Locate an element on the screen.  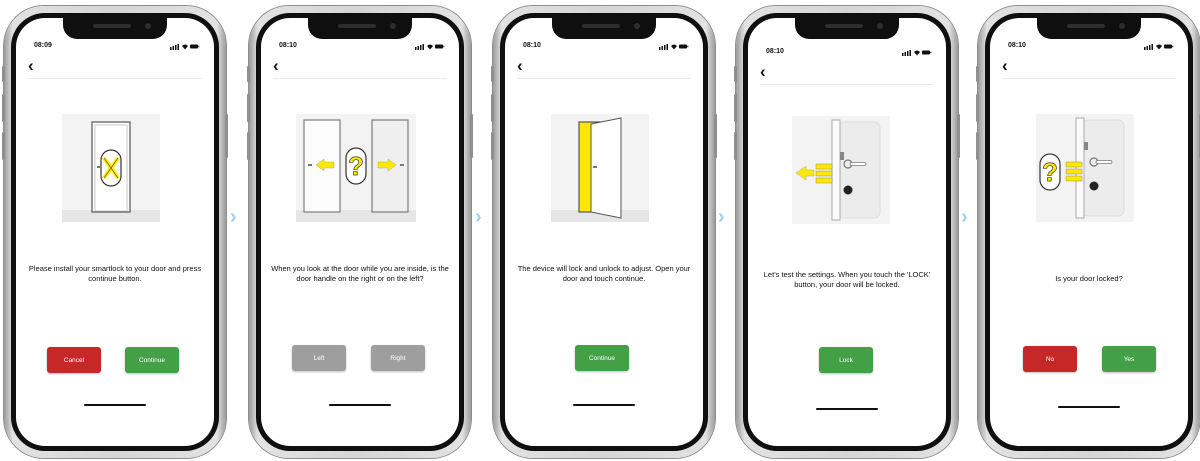
open-door-icon is located at coordinates (600, 168).